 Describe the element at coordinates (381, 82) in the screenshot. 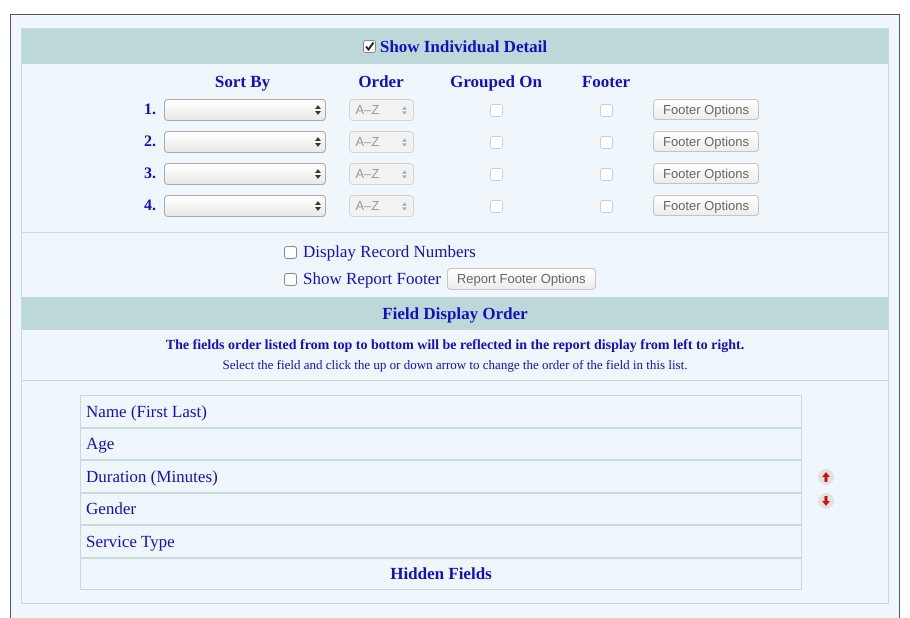

I see `column-header: Order` at that location.